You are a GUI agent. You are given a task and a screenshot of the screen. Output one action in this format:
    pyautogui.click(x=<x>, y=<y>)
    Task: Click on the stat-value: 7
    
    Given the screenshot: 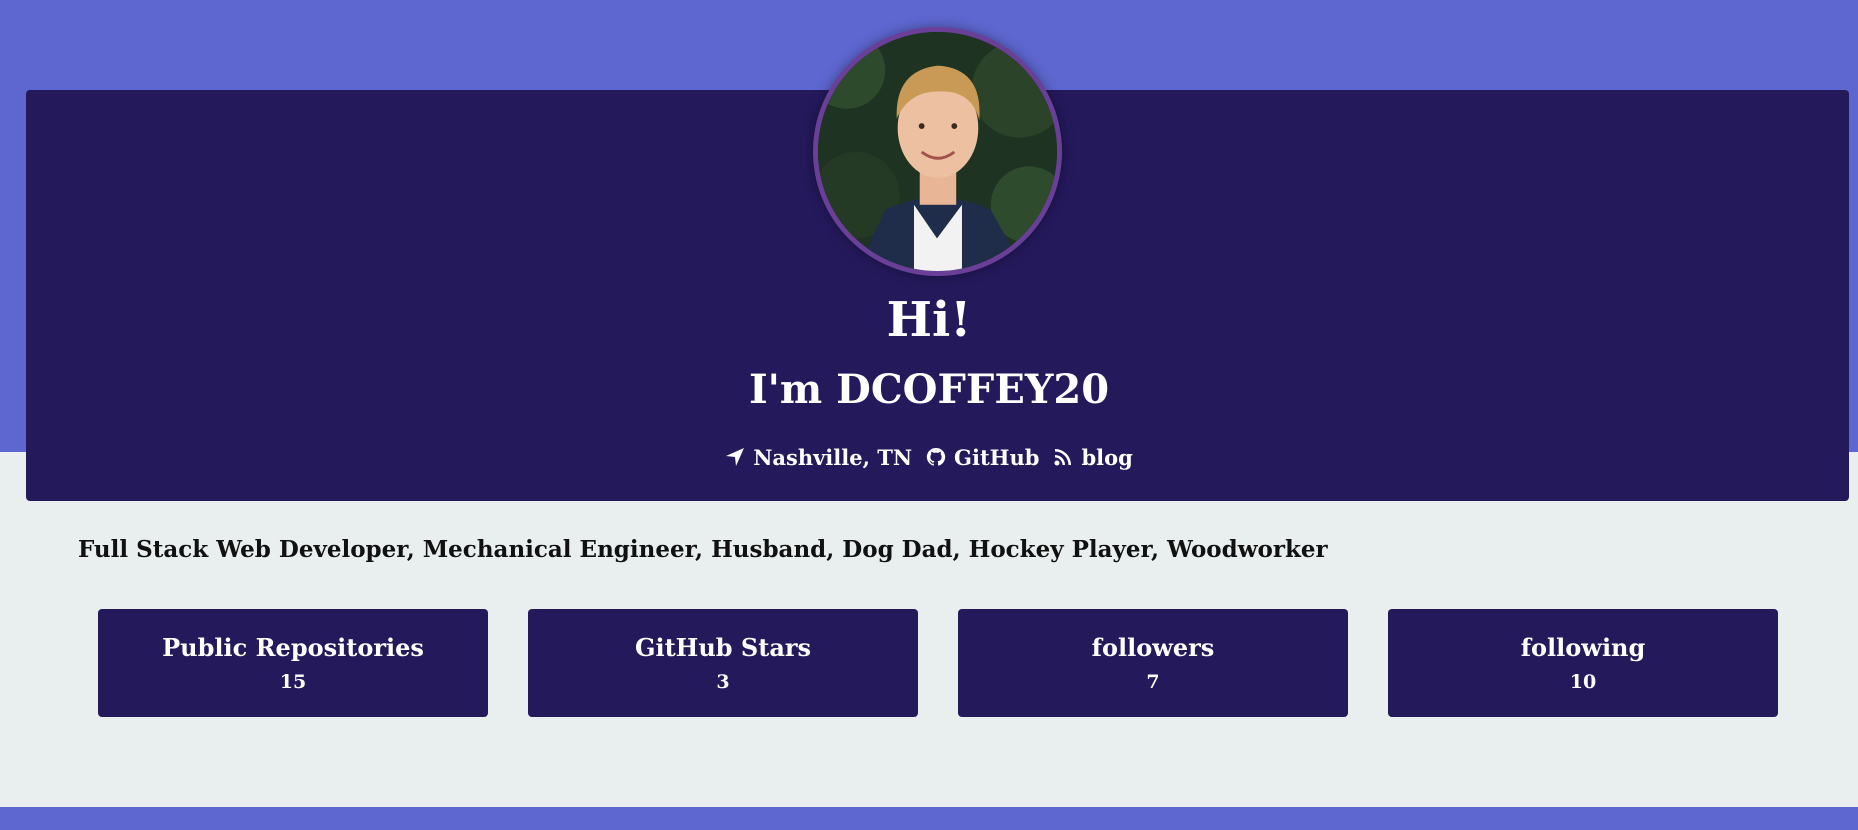 What is the action you would take?
    pyautogui.click(x=1153, y=682)
    